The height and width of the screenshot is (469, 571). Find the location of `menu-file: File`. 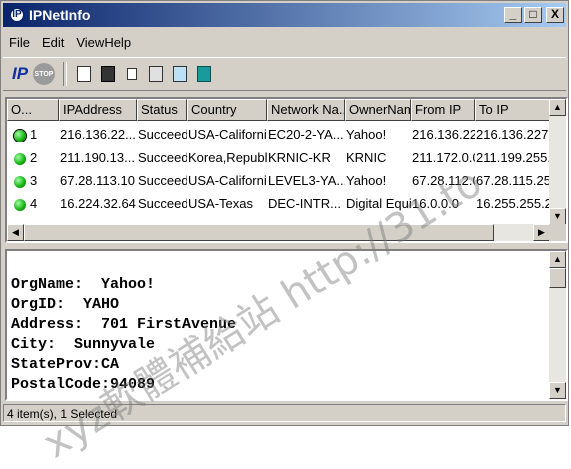

menu-file: File is located at coordinates (19, 42).